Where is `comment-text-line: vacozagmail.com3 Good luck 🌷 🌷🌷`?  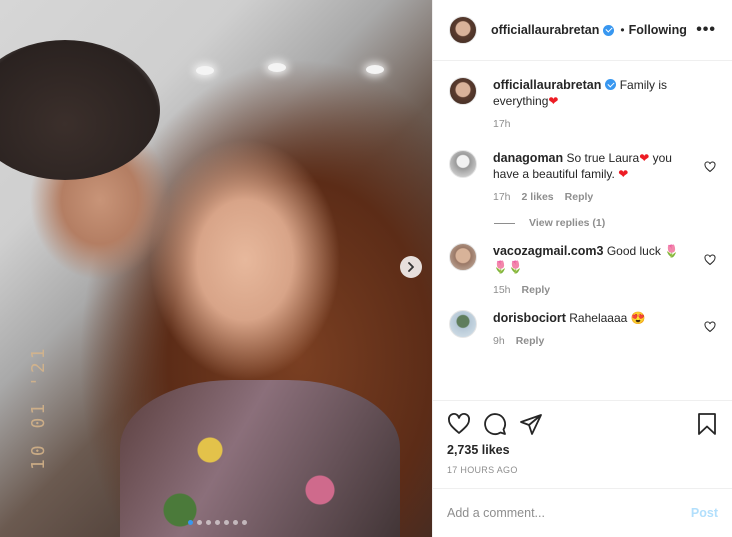
comment-text-line: vacozagmail.com3 Good luck 🌷 🌷🌷 is located at coordinates (594, 259).